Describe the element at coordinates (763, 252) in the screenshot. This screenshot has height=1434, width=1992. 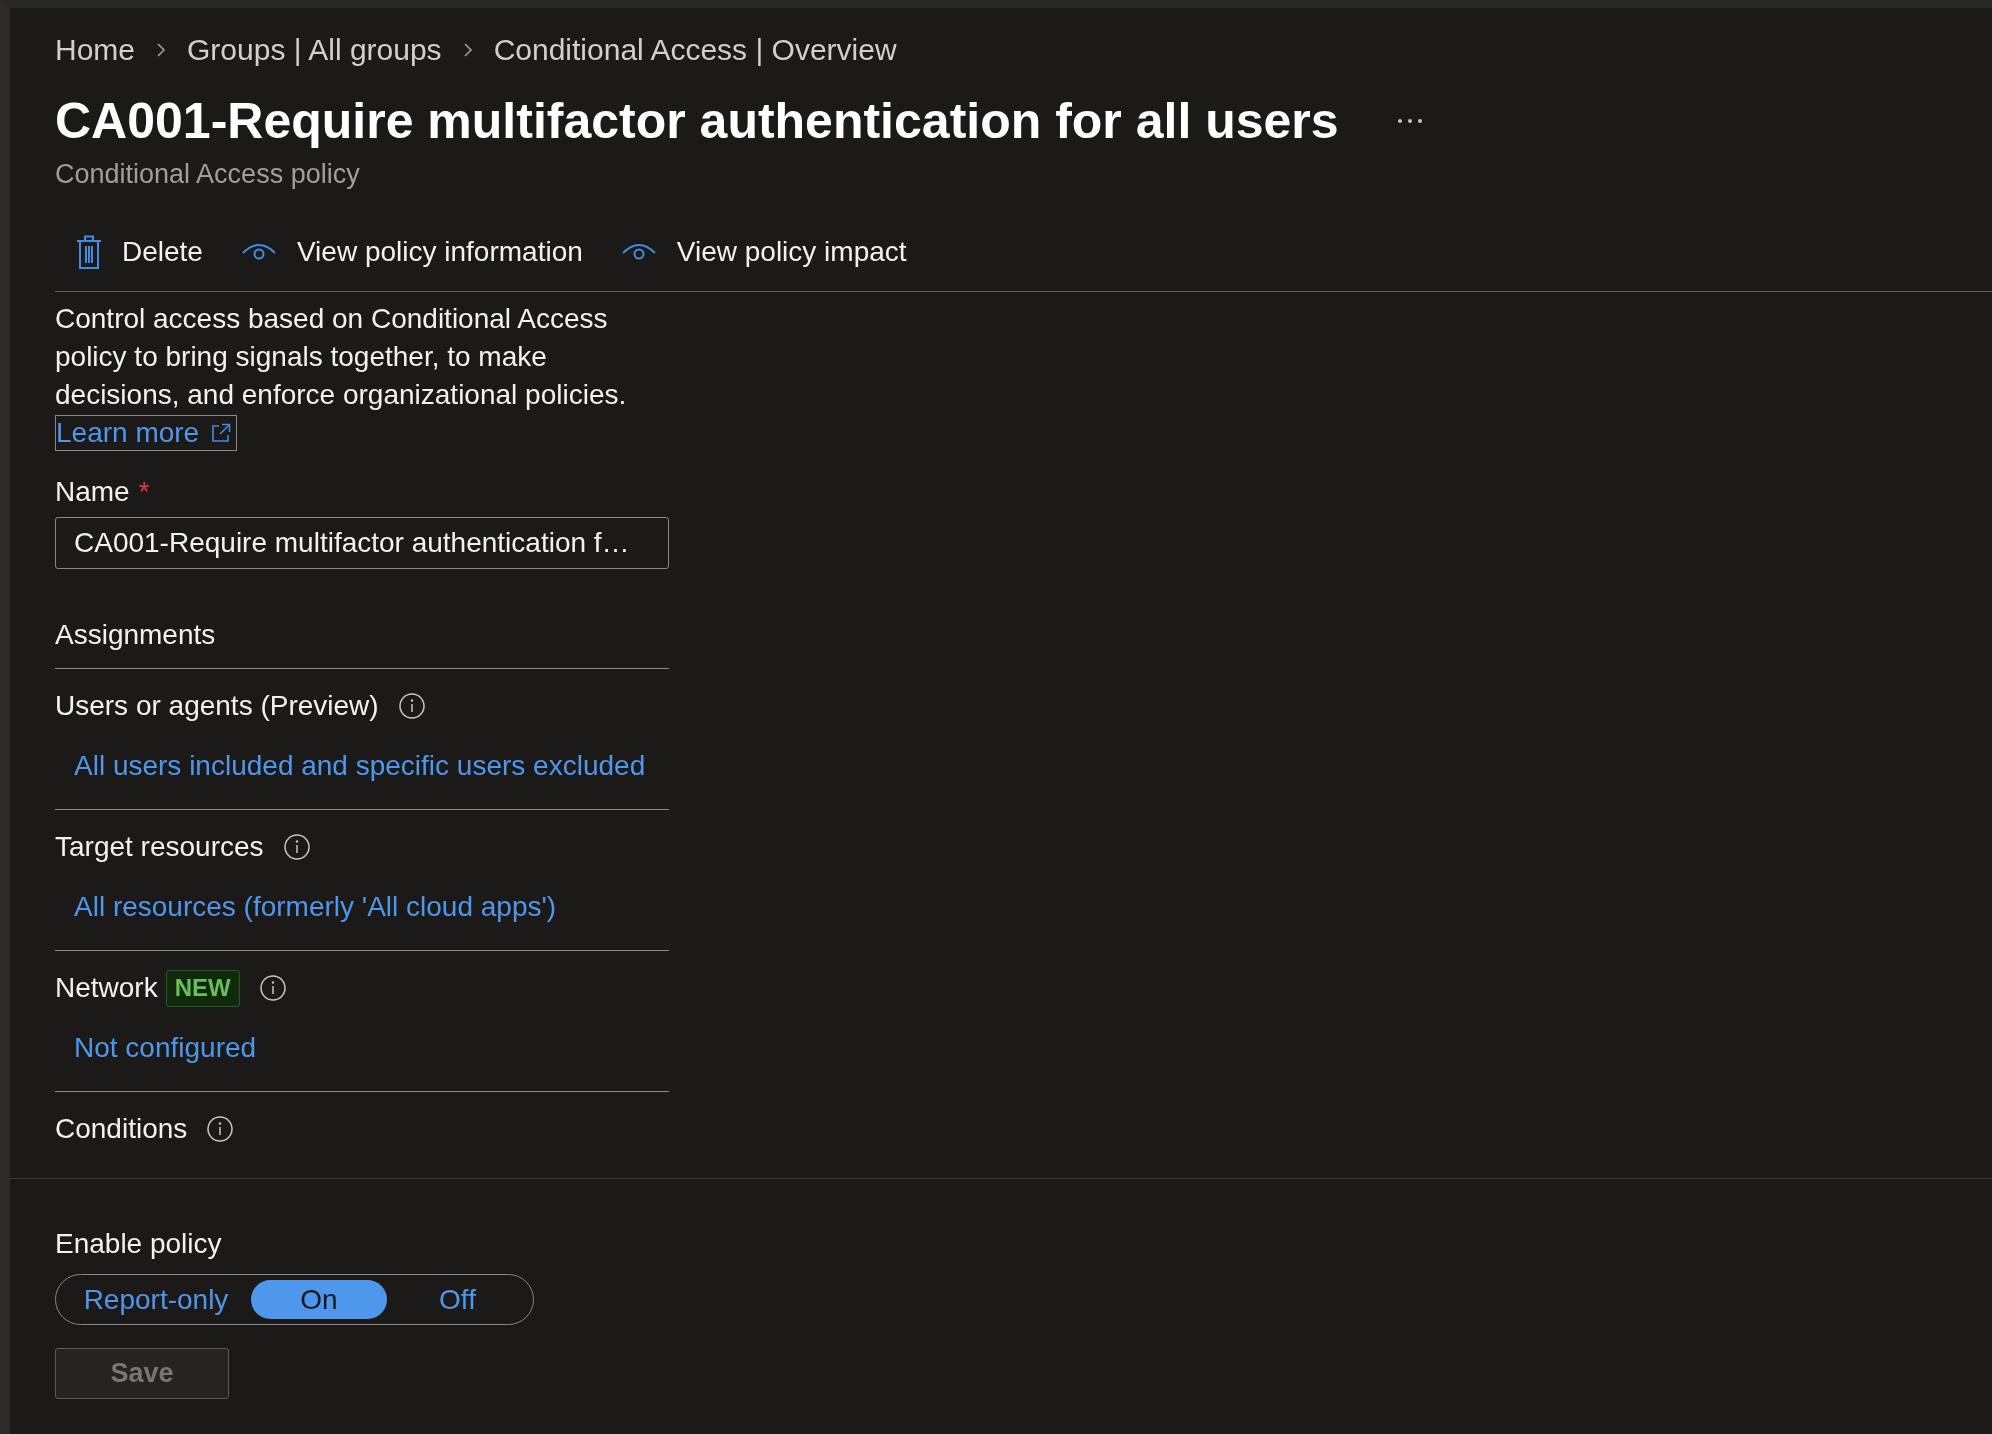
I see `toolbar-button: View policy impact` at that location.